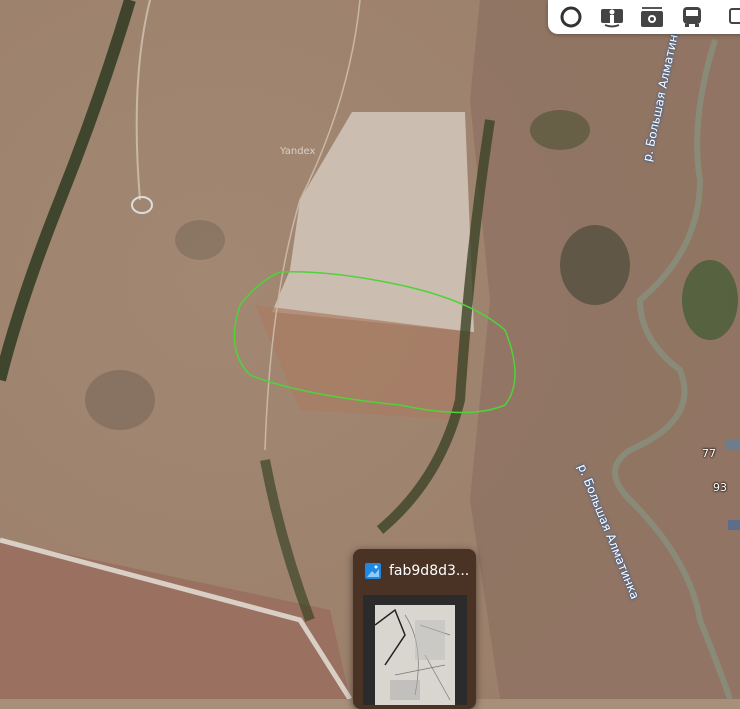 The width and height of the screenshot is (740, 709). What do you see at coordinates (720, 487) in the screenshot?
I see `house-number: 93` at bounding box center [720, 487].